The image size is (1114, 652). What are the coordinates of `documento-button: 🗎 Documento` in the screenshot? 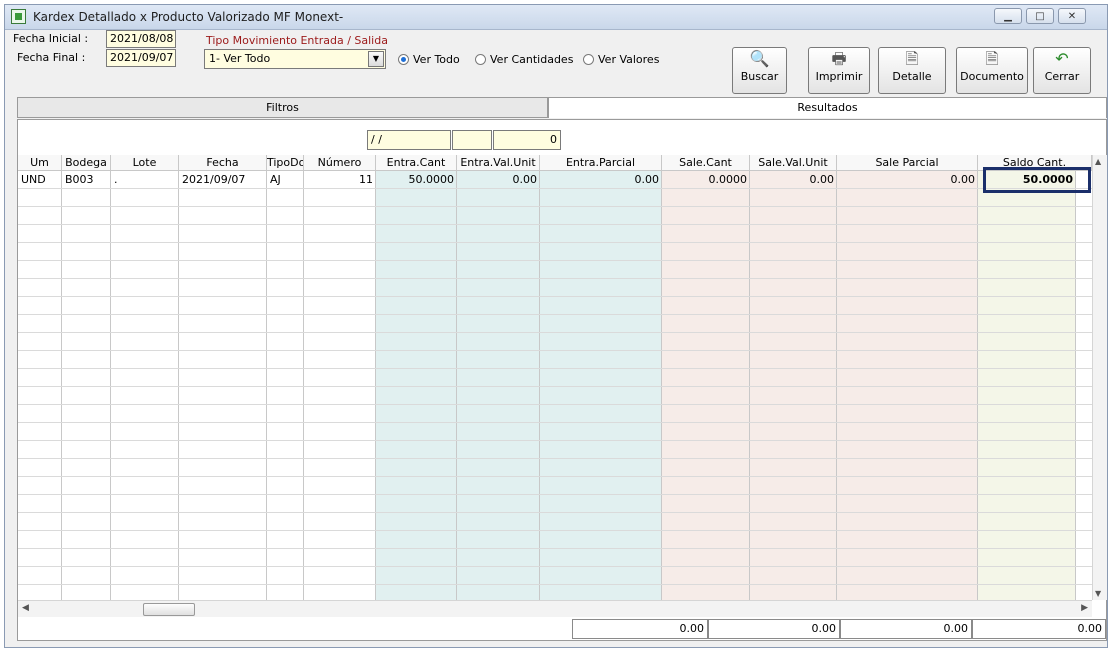 It's located at (992, 70).